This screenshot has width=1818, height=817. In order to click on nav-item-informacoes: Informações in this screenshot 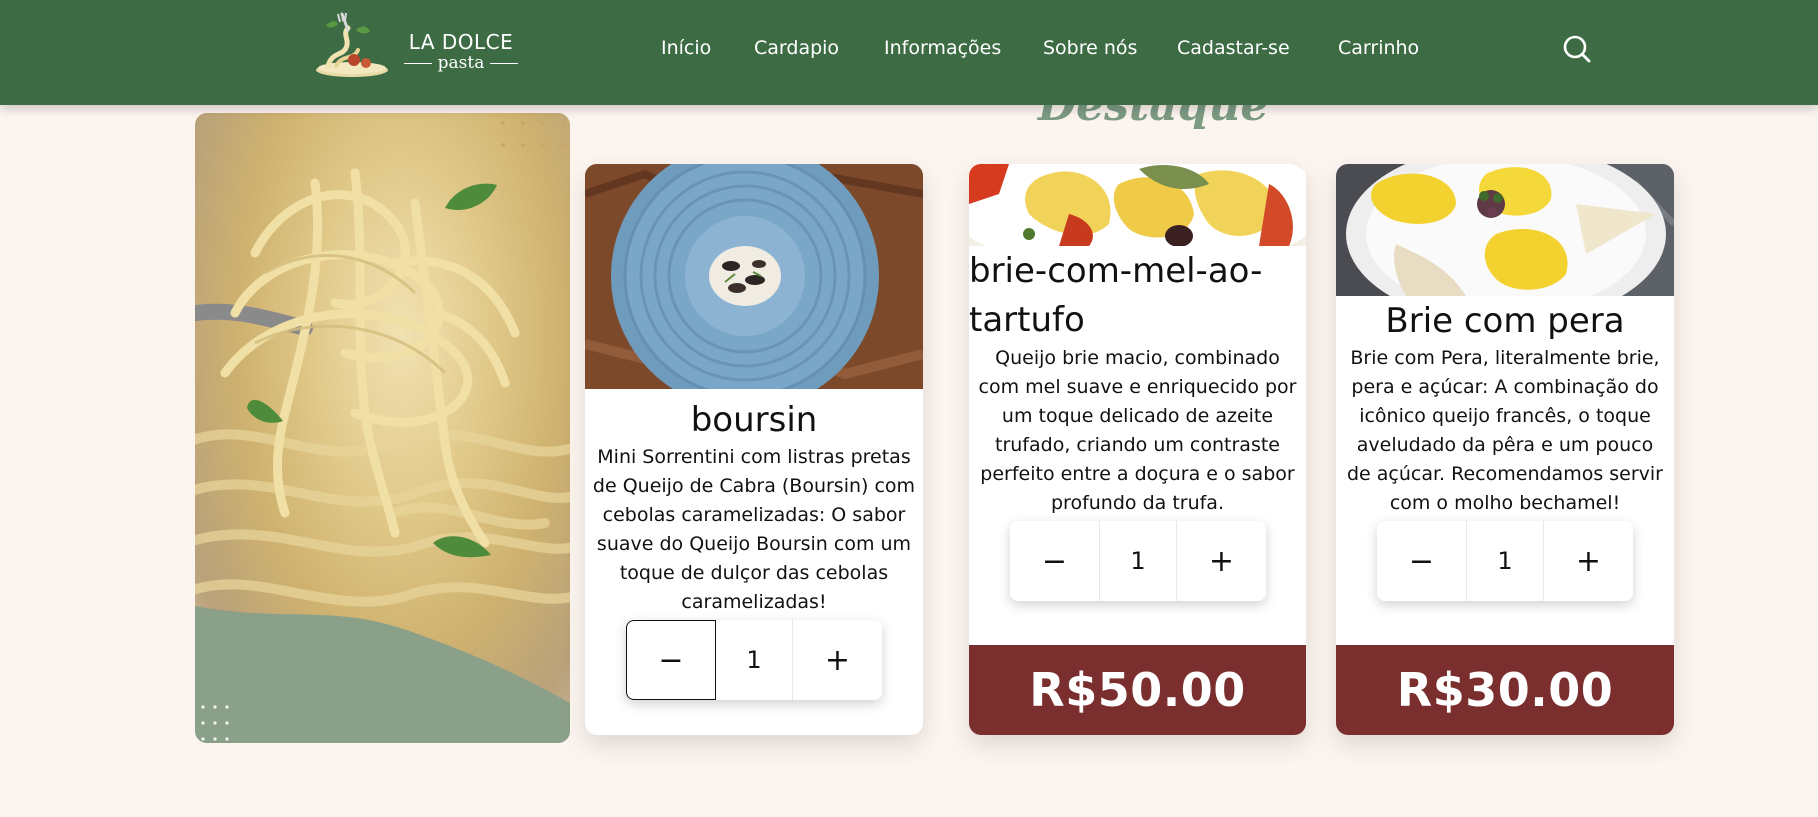, I will do `click(942, 48)`.